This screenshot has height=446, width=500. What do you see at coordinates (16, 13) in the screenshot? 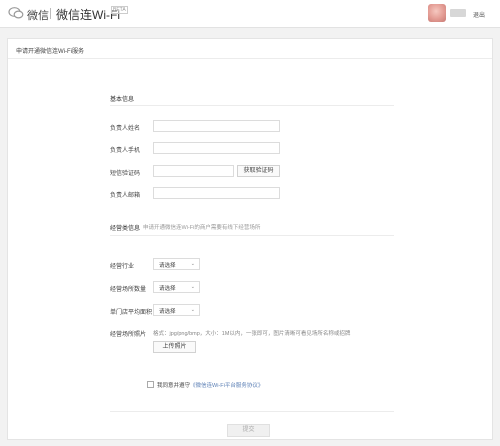
I see `wechat-logo-icon` at bounding box center [16, 13].